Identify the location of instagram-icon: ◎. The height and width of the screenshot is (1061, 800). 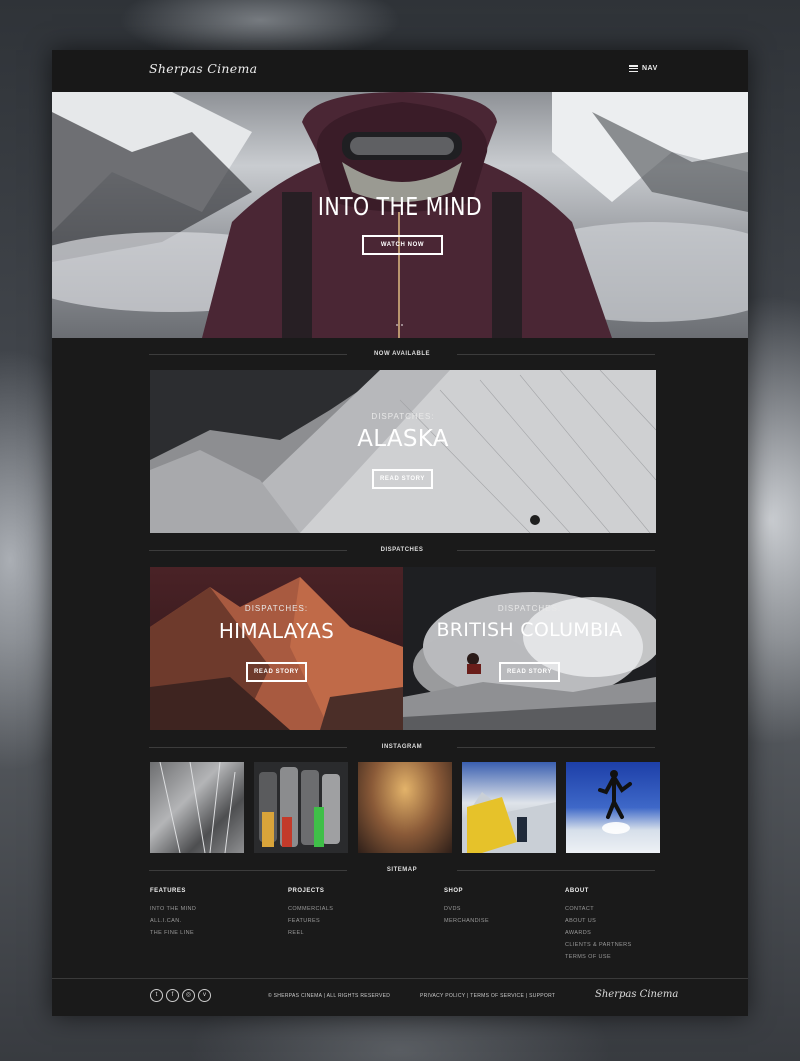
(188, 995).